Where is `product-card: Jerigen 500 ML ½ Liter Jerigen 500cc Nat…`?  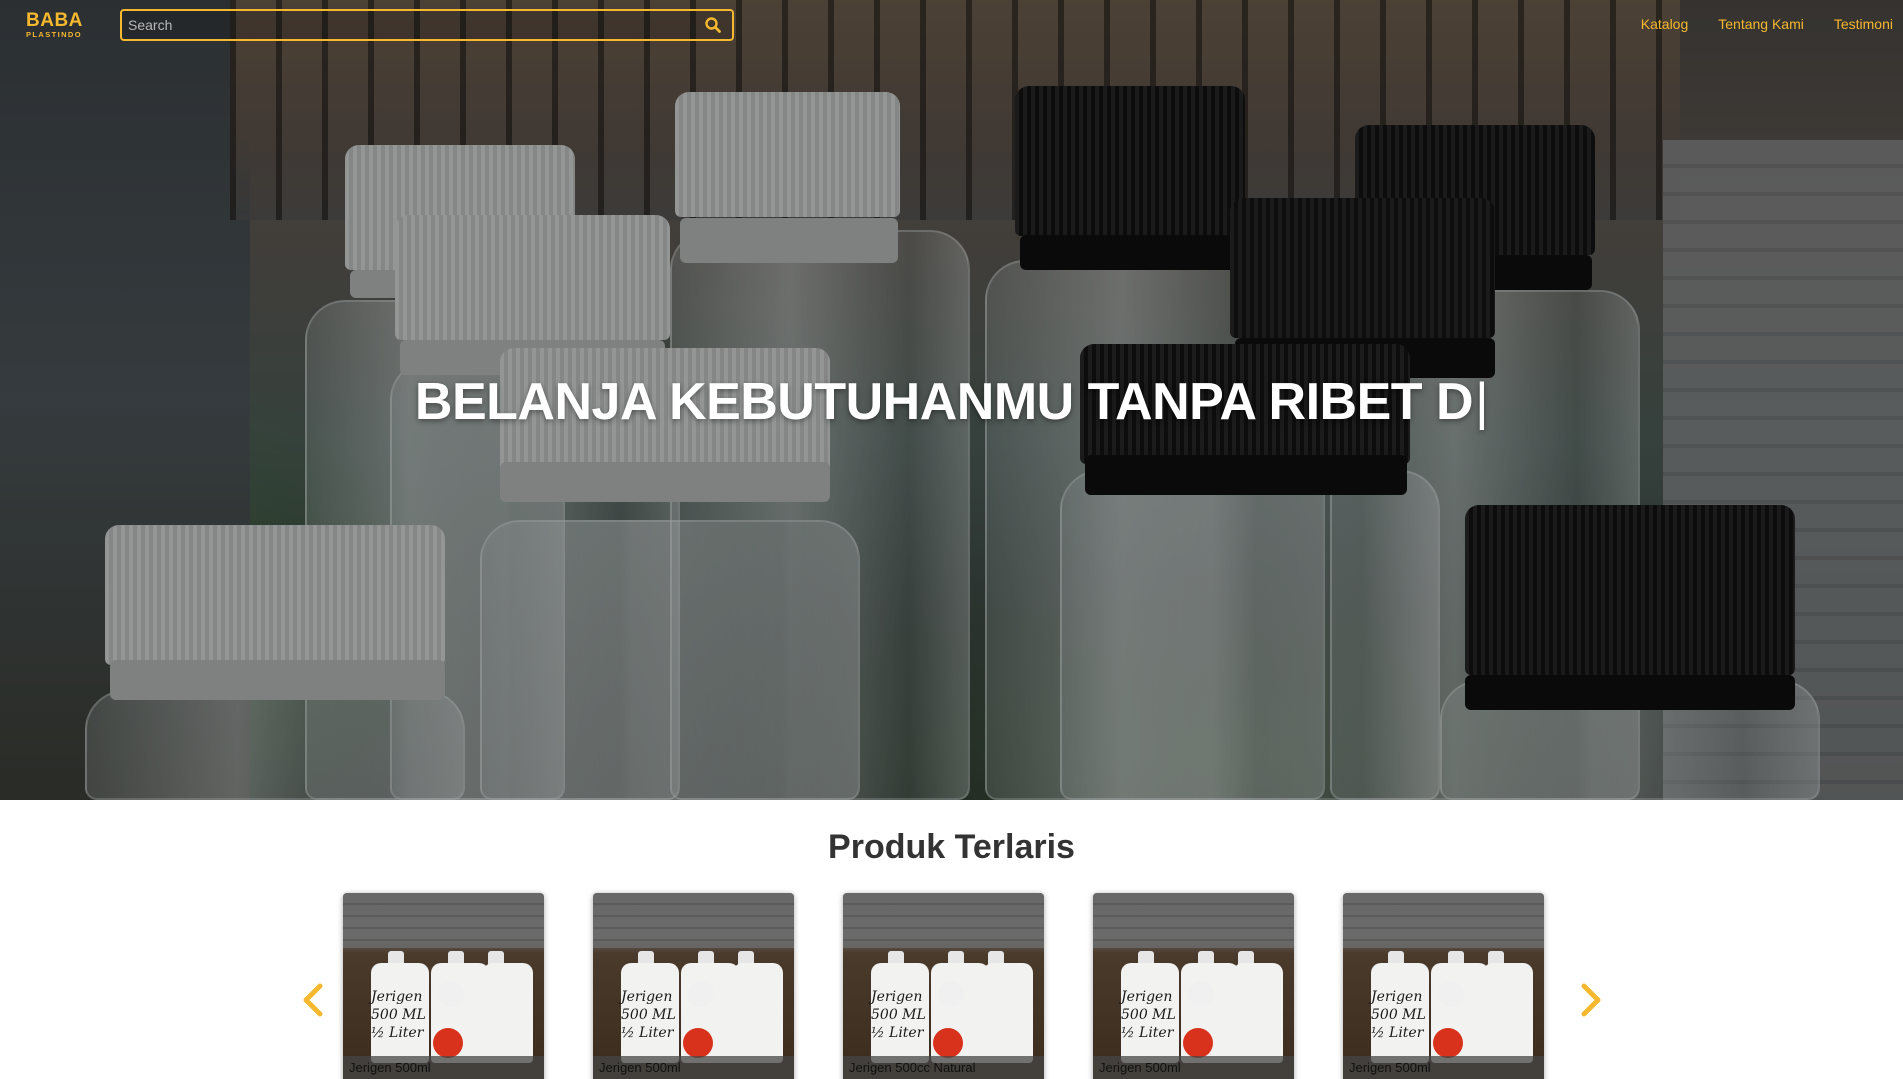 product-card: Jerigen 500 ML ½ Liter Jerigen 500cc Nat… is located at coordinates (943, 986).